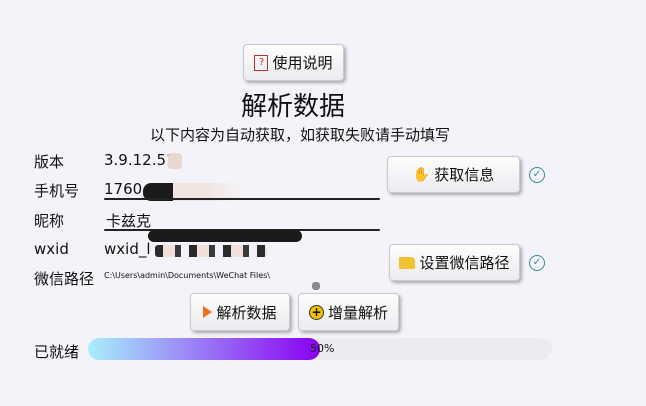  I want to click on wechat-path-value: C:\Users\admin\Documents\WeChat Files\, so click(187, 275).